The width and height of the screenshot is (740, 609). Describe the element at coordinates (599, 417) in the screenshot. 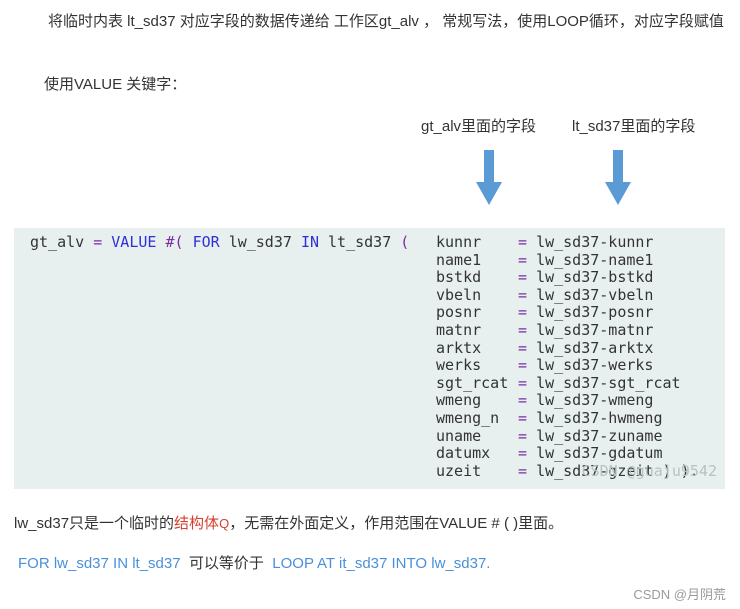

I see `source-field: lw_sd37-hwmeng` at that location.